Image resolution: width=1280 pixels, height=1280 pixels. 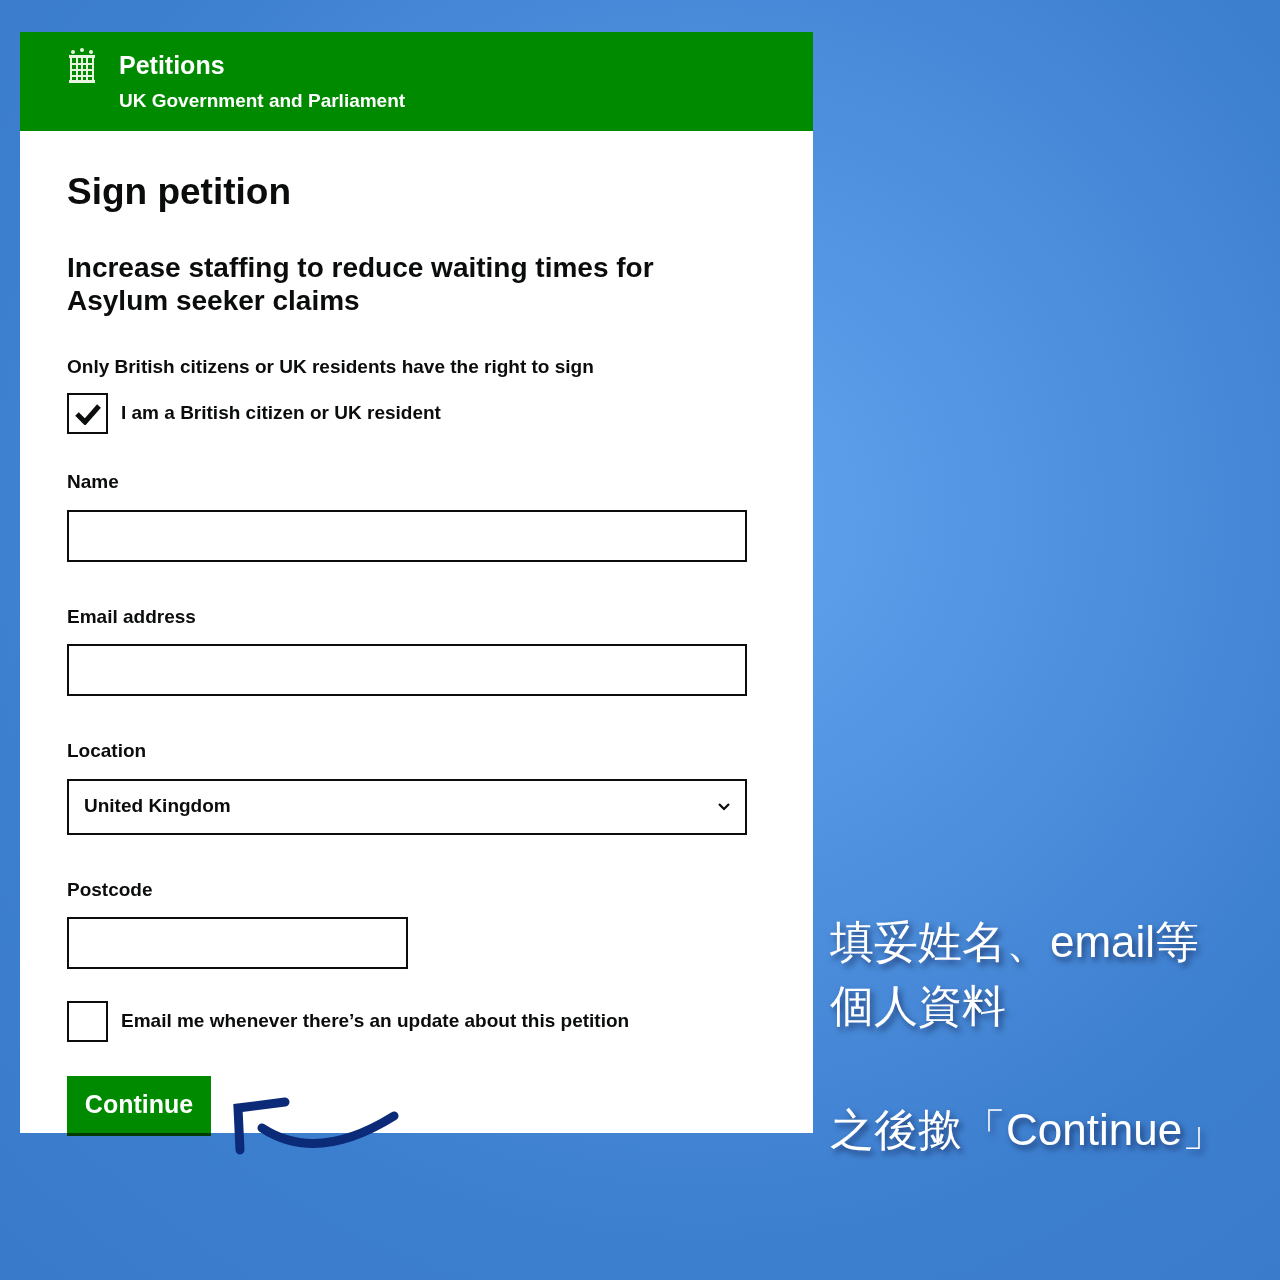 What do you see at coordinates (262, 101) in the screenshot?
I see `site-subtitle: UK Government and Parliament` at bounding box center [262, 101].